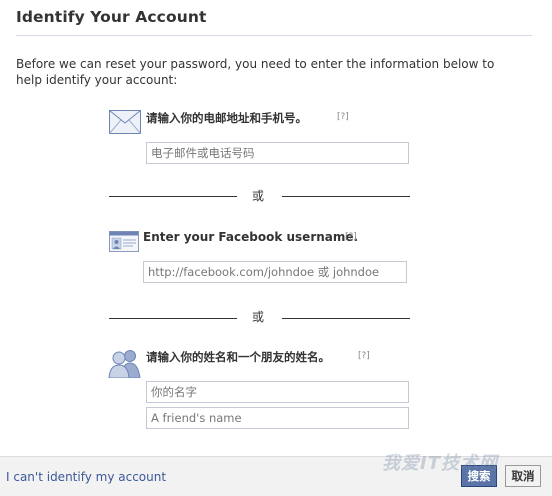 Image resolution: width=552 pixels, height=496 pixels. I want to click on username-help-link: [?], so click(351, 237).